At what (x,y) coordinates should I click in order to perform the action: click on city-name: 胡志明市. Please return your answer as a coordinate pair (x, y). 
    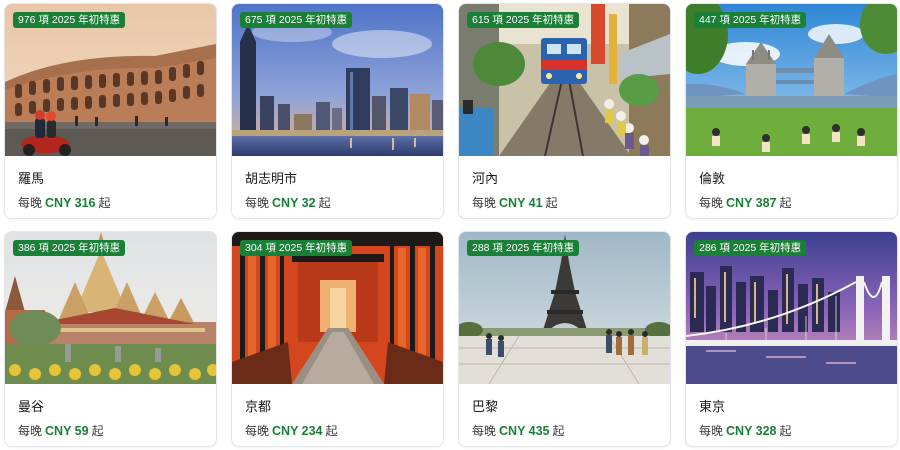
    Looking at the image, I should click on (271, 178).